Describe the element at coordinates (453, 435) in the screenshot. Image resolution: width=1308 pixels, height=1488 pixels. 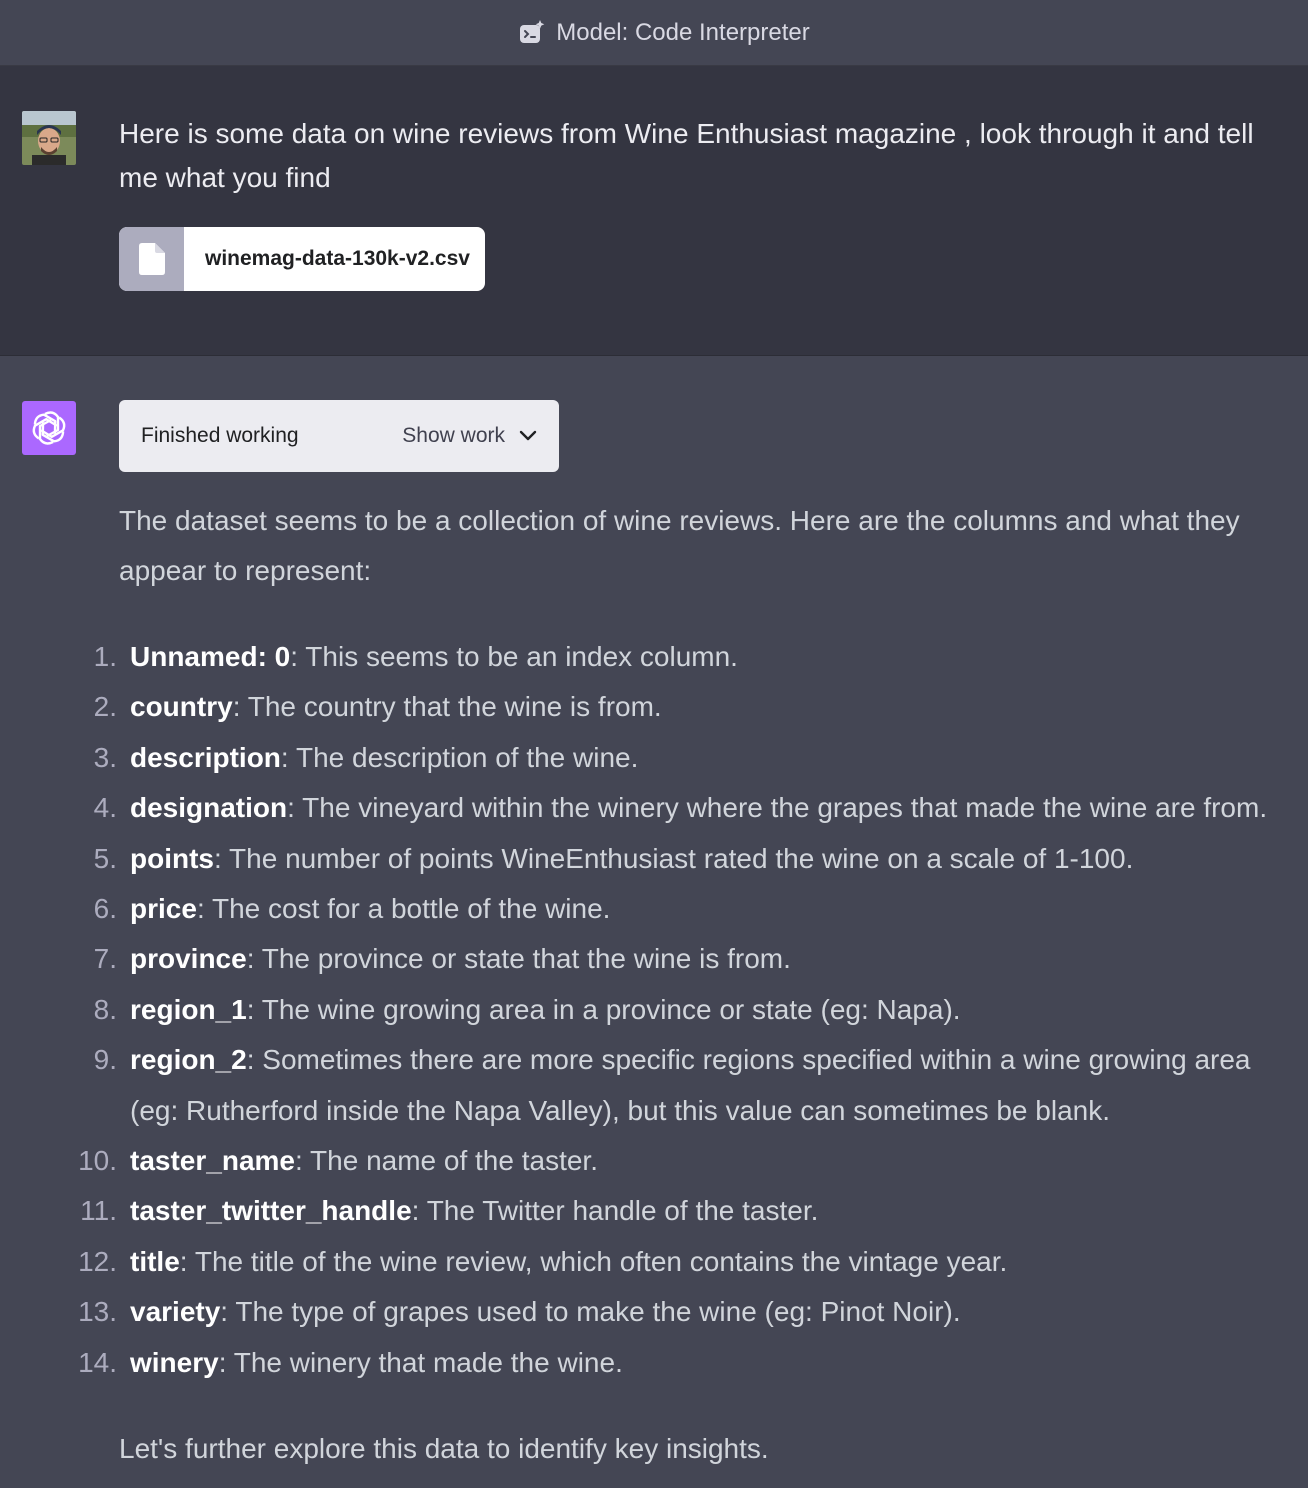
I see `show-work-label: Show work` at that location.